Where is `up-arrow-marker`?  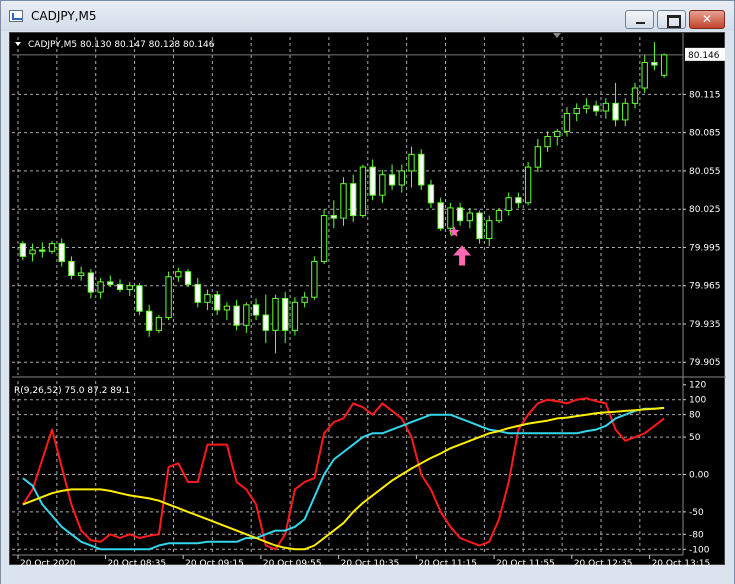 up-arrow-marker is located at coordinates (462, 255).